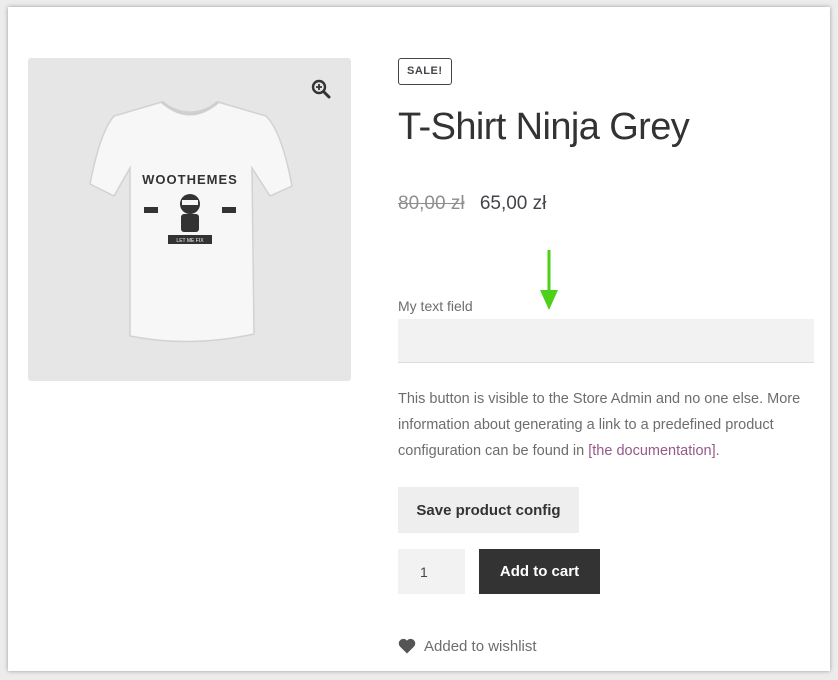 Image resolution: width=838 pixels, height=680 pixels. I want to click on text-field-label: My text field, so click(435, 306).